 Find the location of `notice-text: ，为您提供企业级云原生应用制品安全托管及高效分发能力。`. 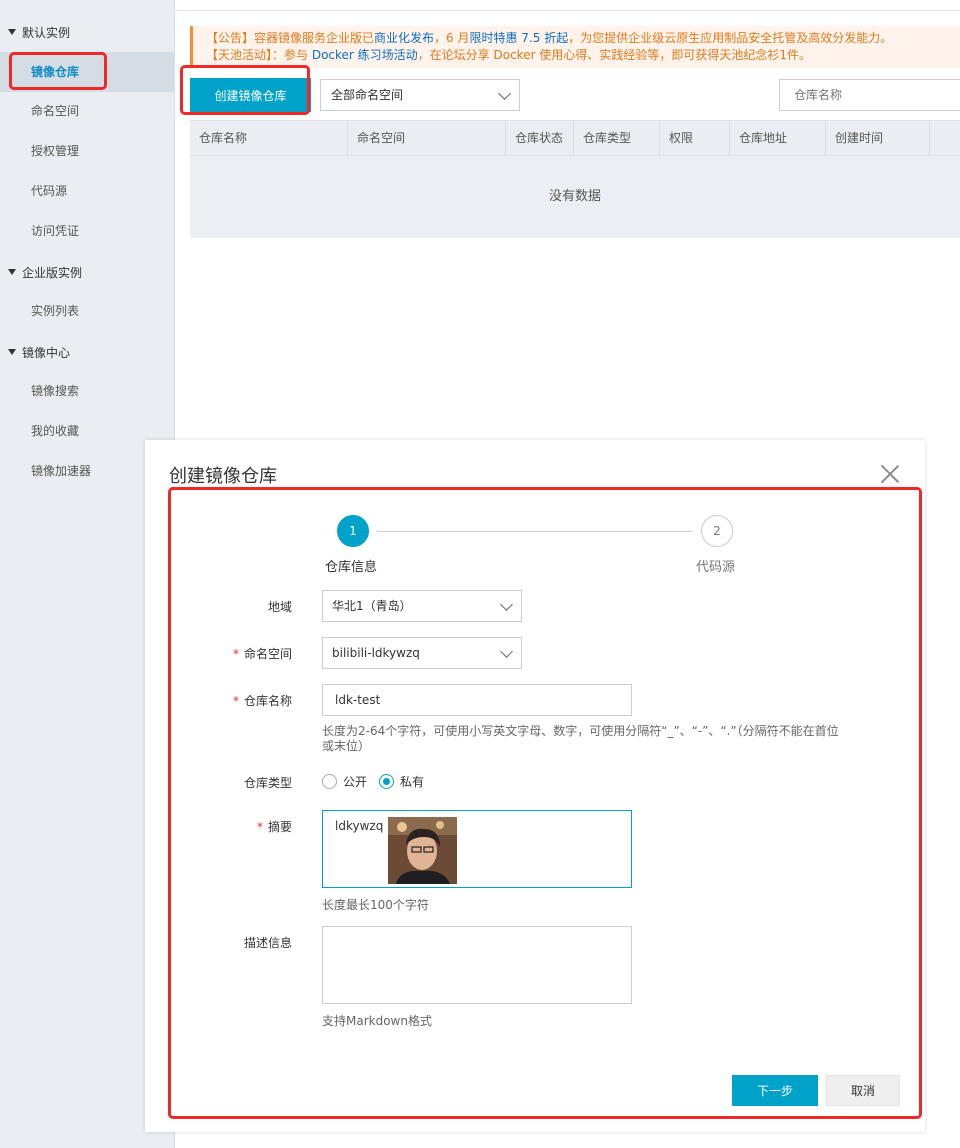

notice-text: ，为您提供企业级云原生应用制品安全托管及高效分发能力。 is located at coordinates (730, 38).